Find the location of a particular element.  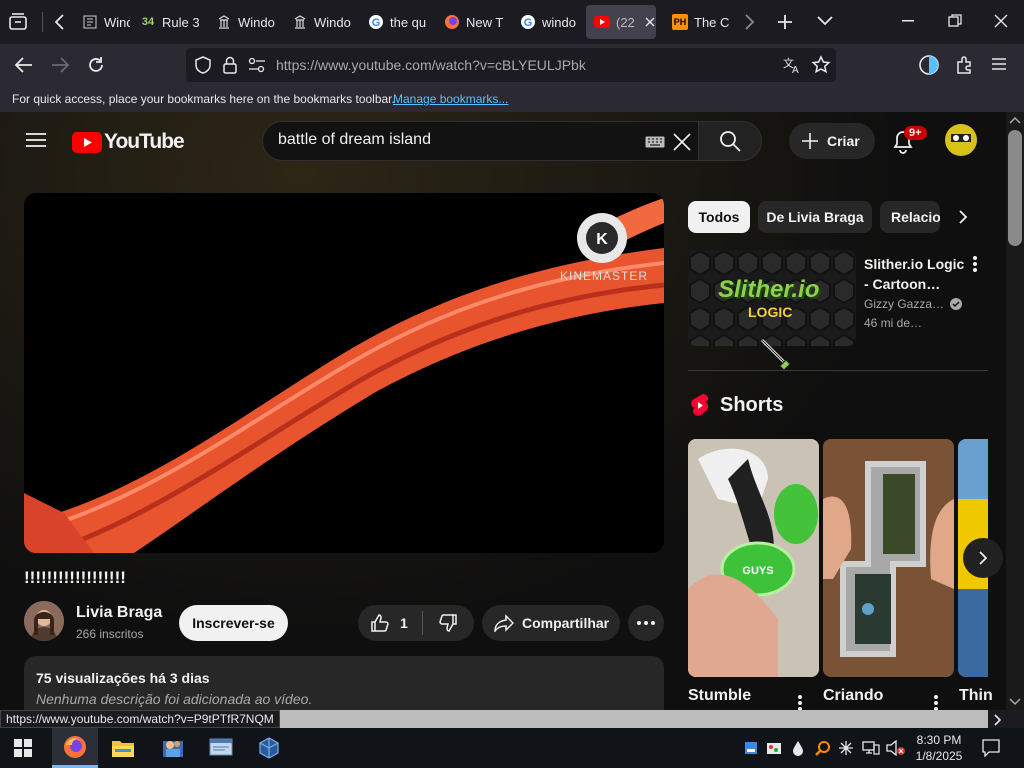

guide-menu-icon is located at coordinates (36, 140).